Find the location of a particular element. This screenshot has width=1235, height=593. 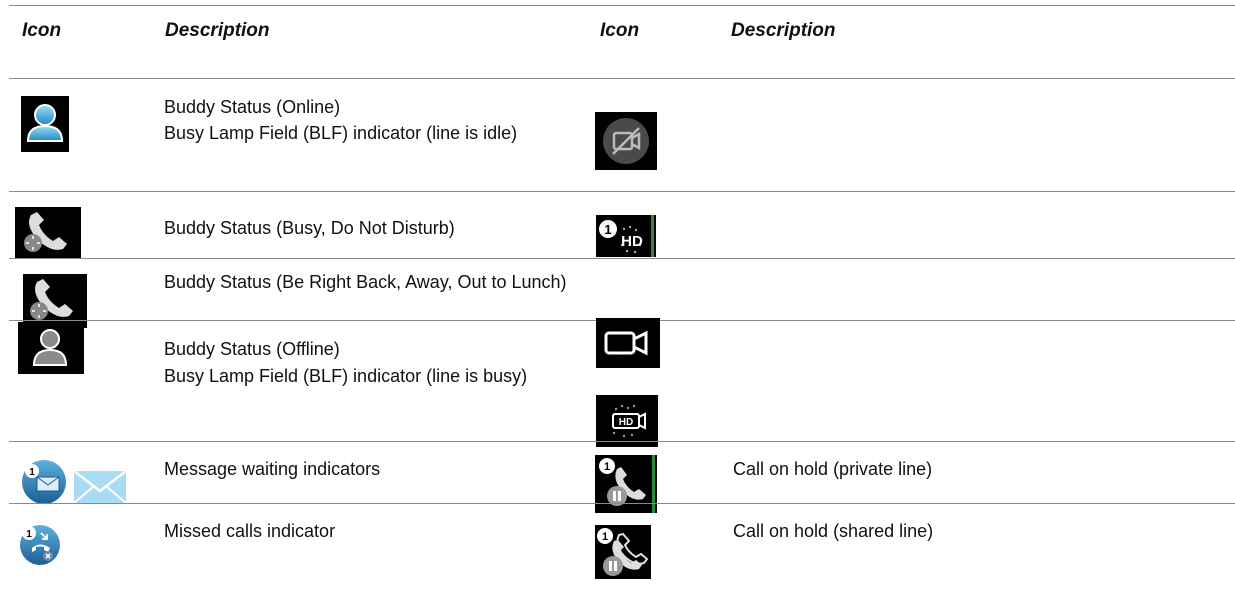

header-rule is located at coordinates (622, 78).